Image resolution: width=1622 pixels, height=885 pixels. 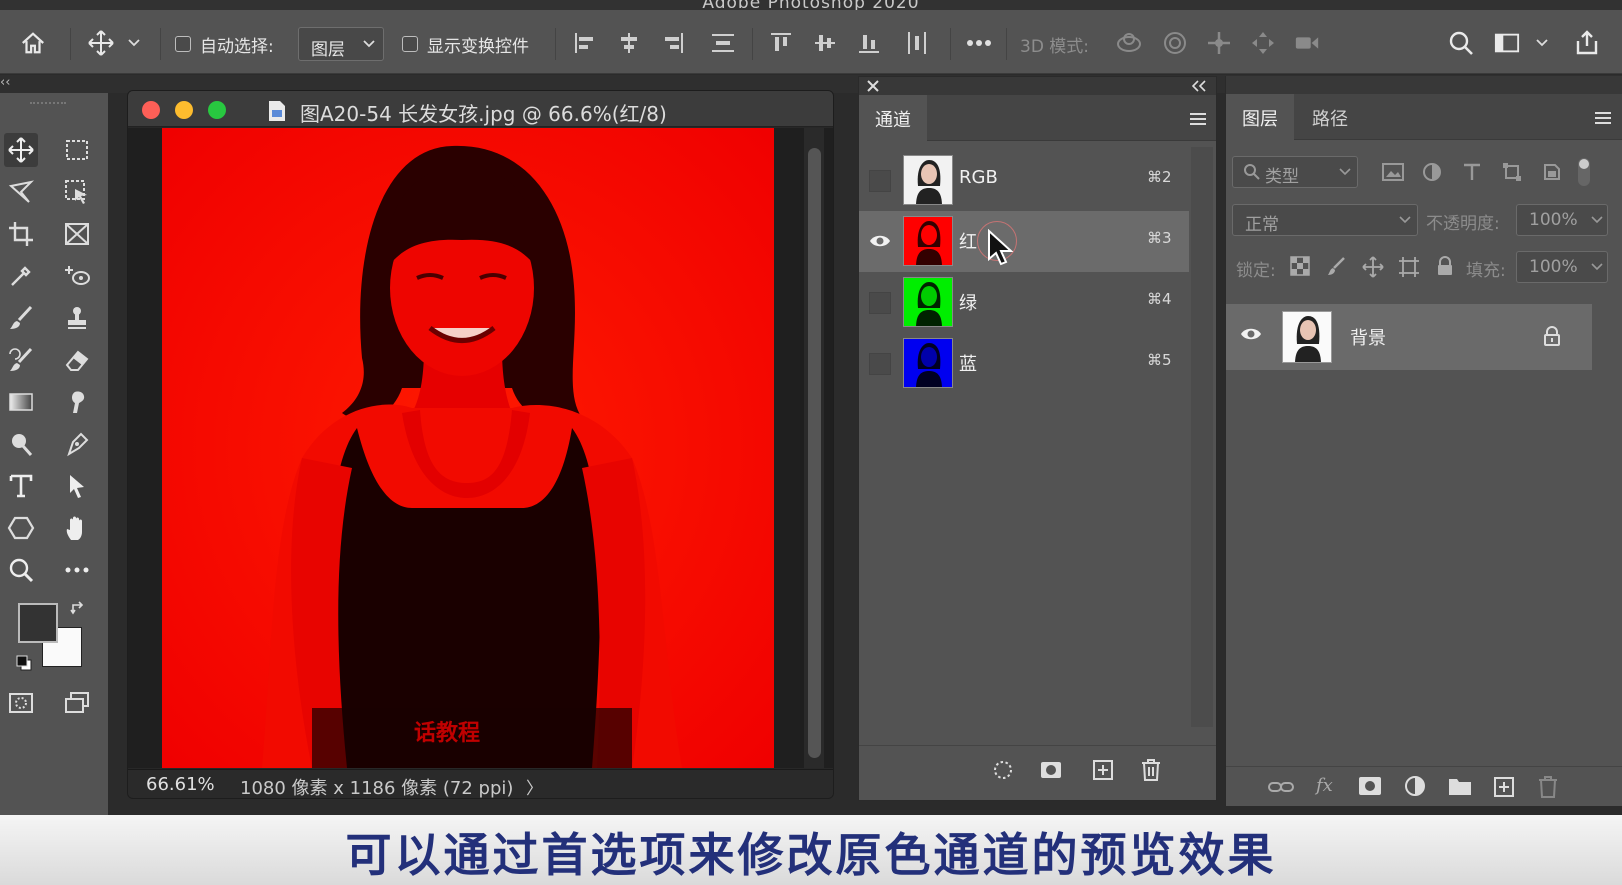 What do you see at coordinates (781, 43) in the screenshot?
I see `align-top-icon` at bounding box center [781, 43].